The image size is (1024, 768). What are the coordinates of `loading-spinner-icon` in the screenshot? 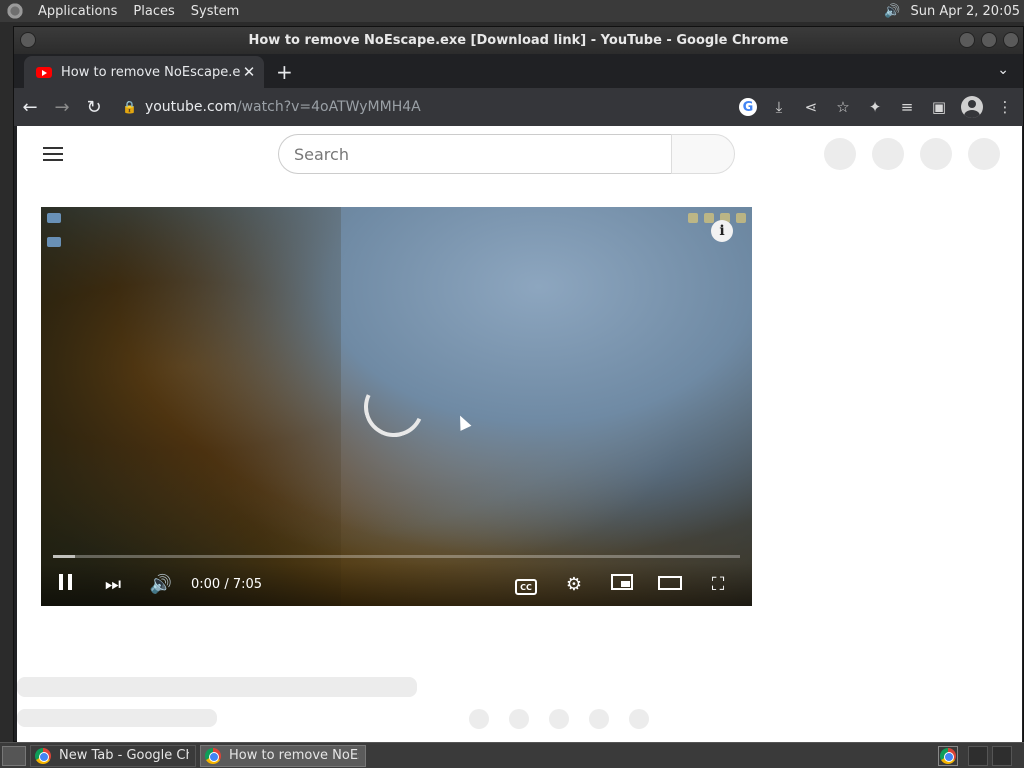 It's located at (394, 407).